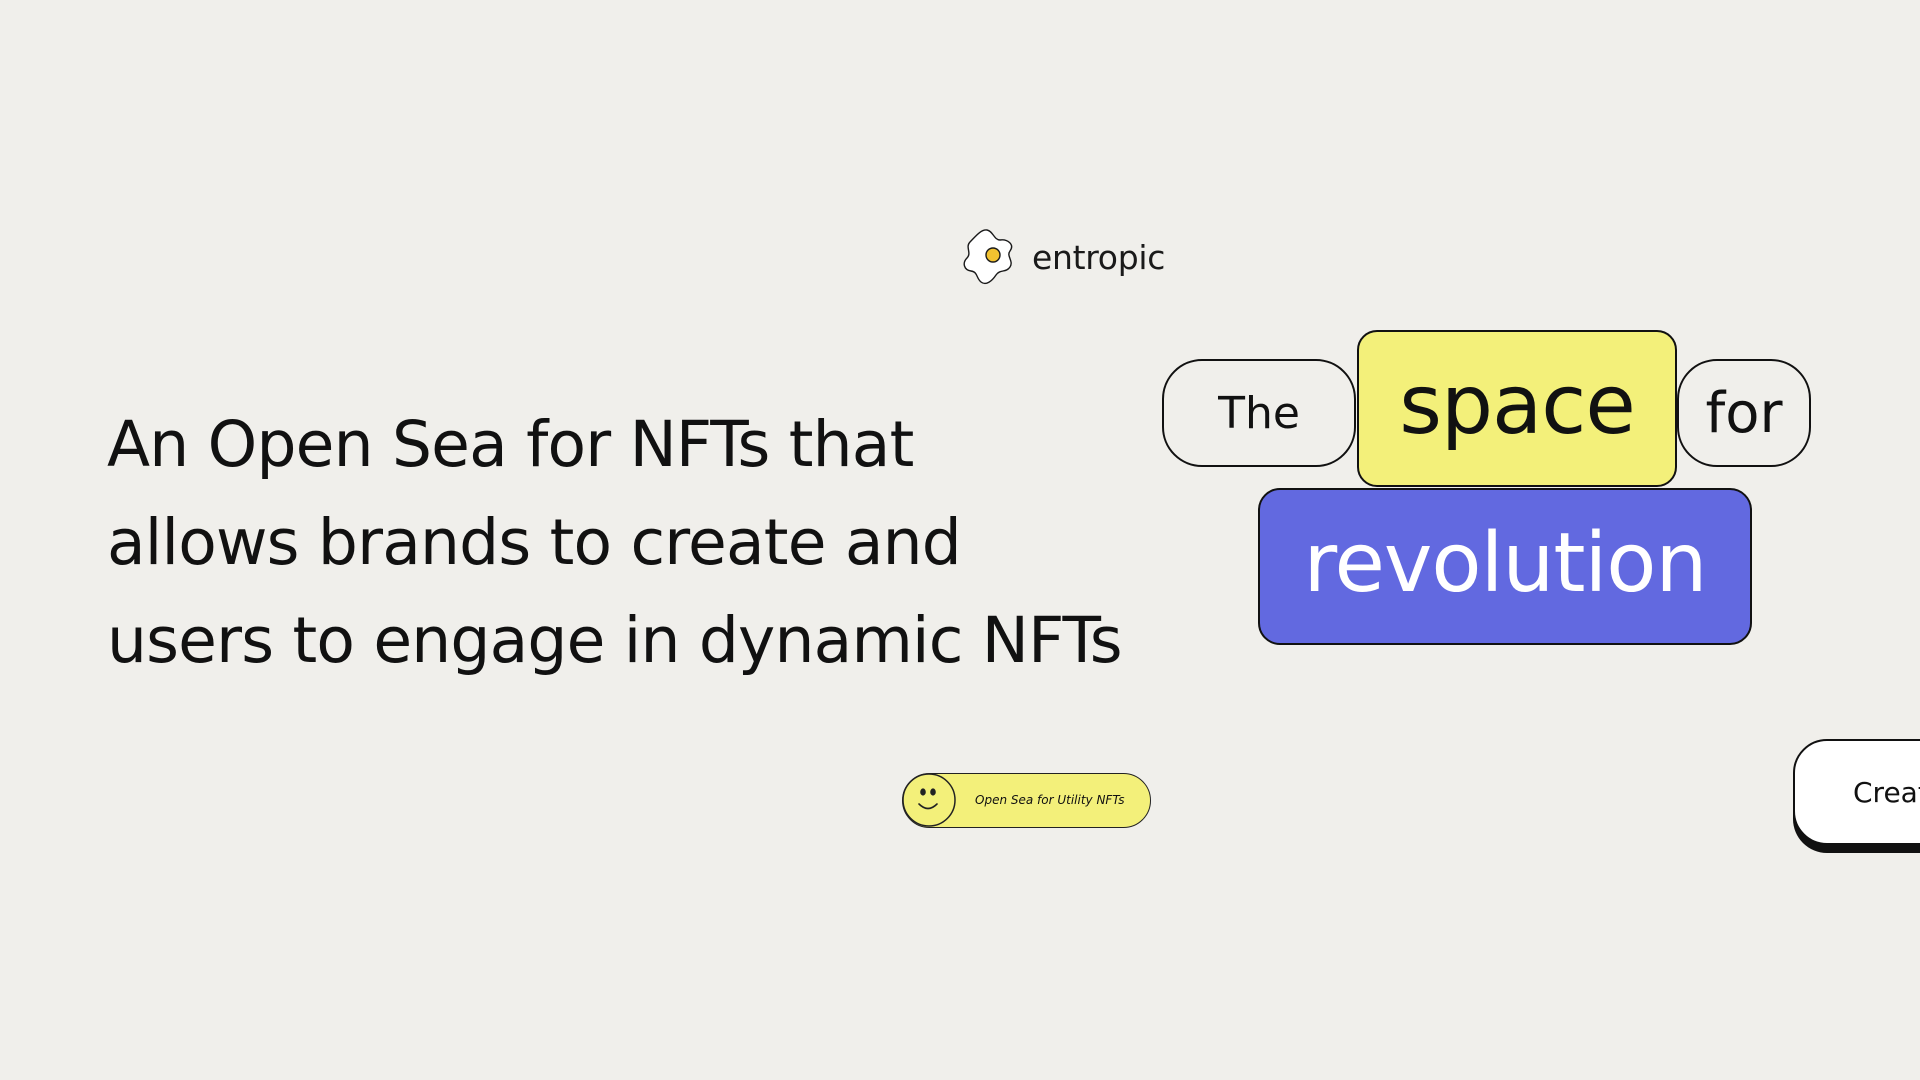 This screenshot has width=1920, height=1080. Describe the element at coordinates (1259, 413) in the screenshot. I see `tagline-word-the: The` at that location.